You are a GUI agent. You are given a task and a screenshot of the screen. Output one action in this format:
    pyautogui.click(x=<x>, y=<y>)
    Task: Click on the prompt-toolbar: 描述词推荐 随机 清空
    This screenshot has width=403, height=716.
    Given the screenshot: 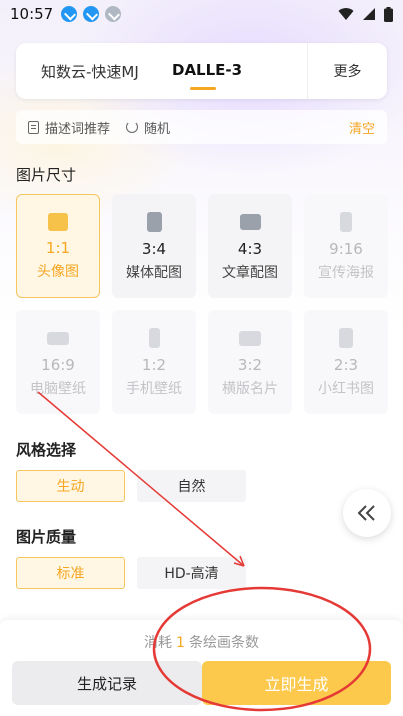 What is the action you would take?
    pyautogui.click(x=201, y=127)
    